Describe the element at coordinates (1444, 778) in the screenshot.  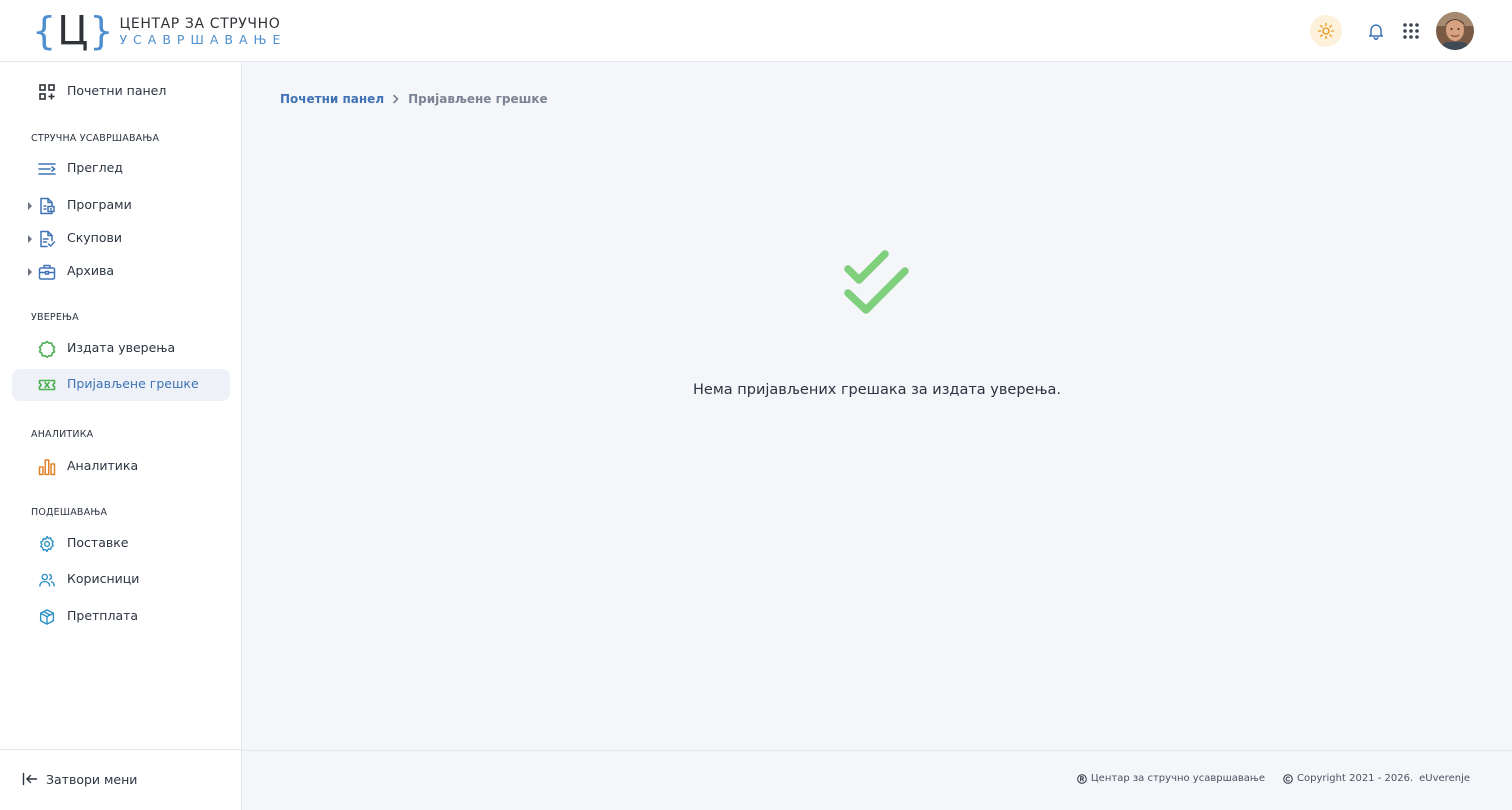
I see `footer-product: eUverenje` at that location.